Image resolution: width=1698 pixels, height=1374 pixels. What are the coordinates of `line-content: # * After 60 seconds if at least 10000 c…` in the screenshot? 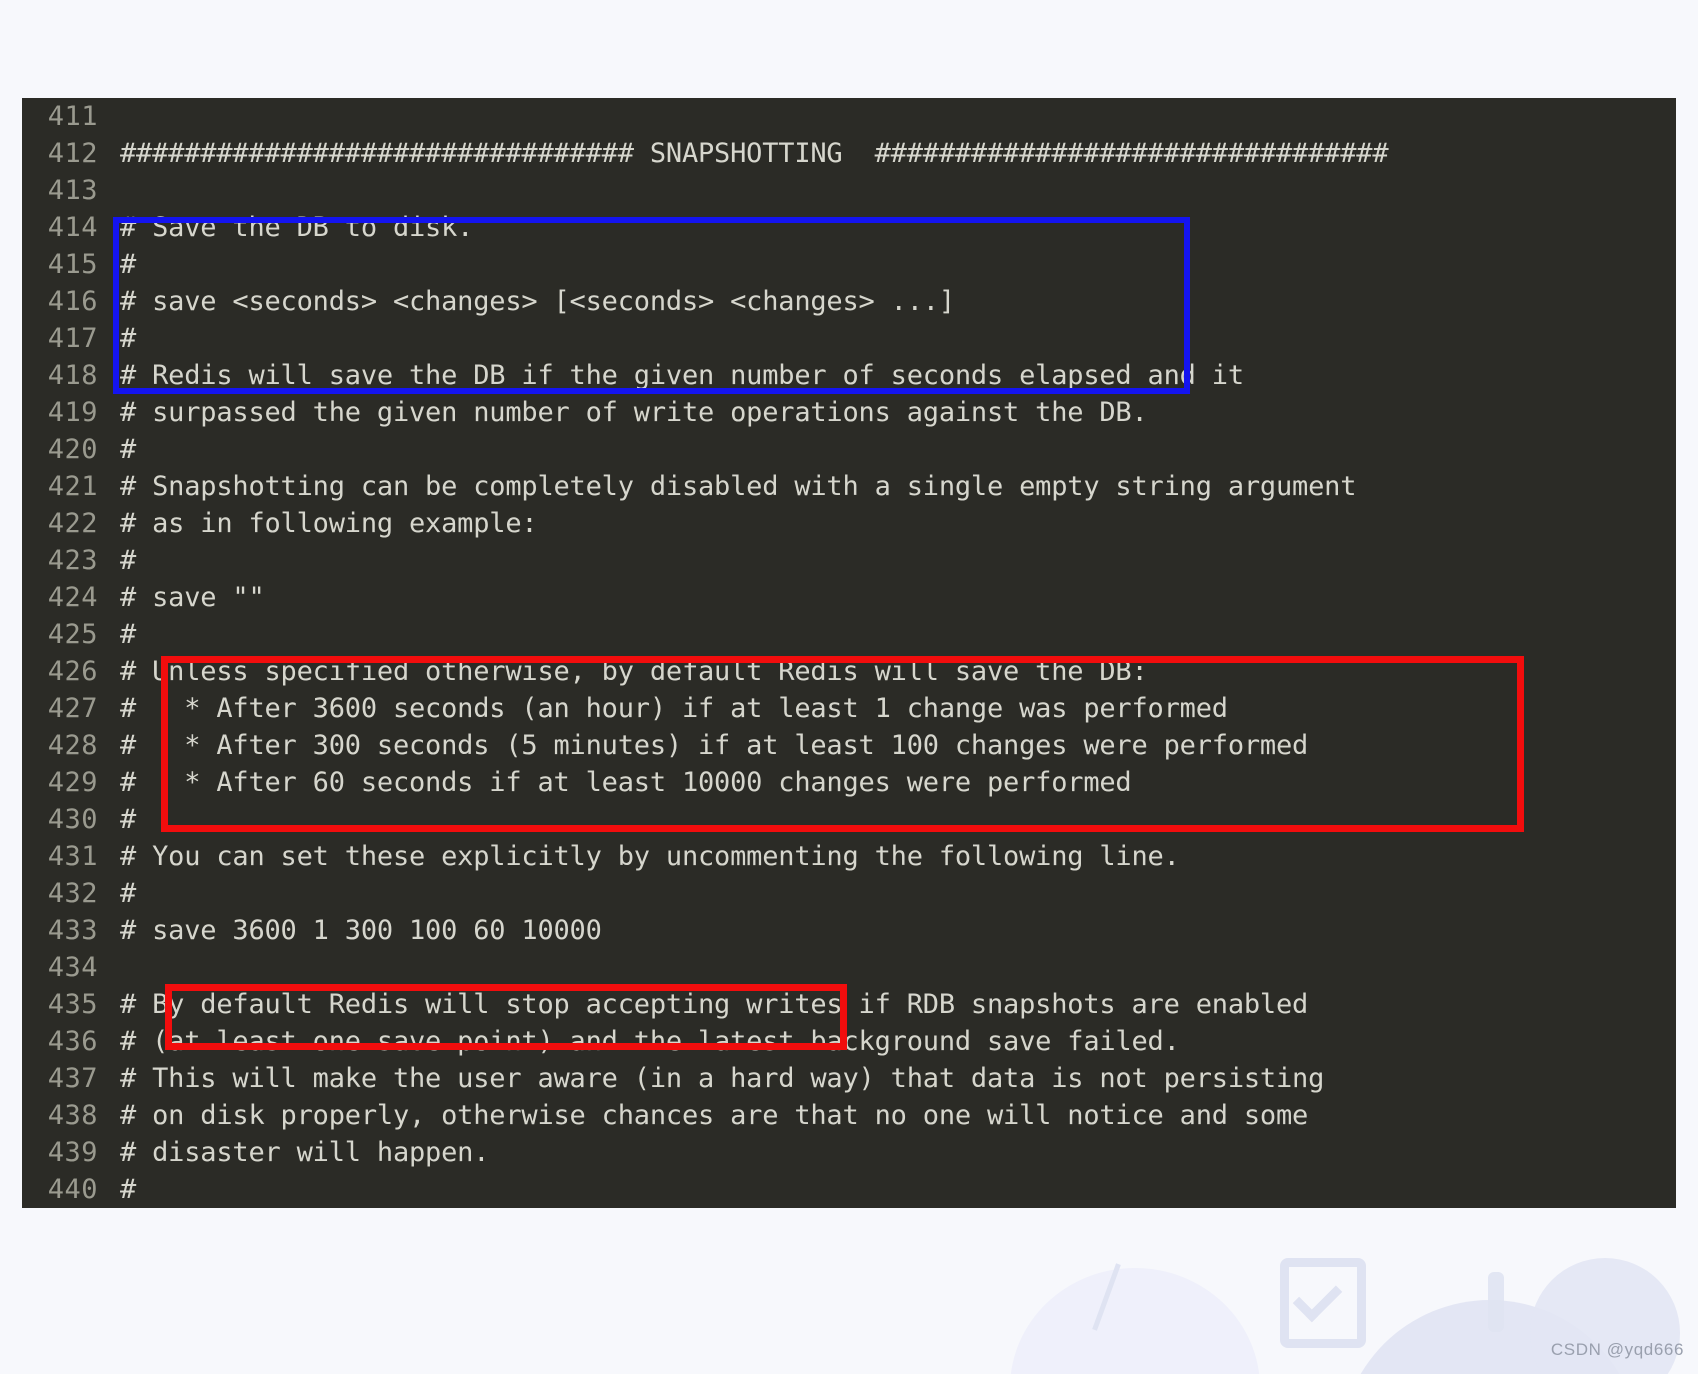 It's located at (626, 782).